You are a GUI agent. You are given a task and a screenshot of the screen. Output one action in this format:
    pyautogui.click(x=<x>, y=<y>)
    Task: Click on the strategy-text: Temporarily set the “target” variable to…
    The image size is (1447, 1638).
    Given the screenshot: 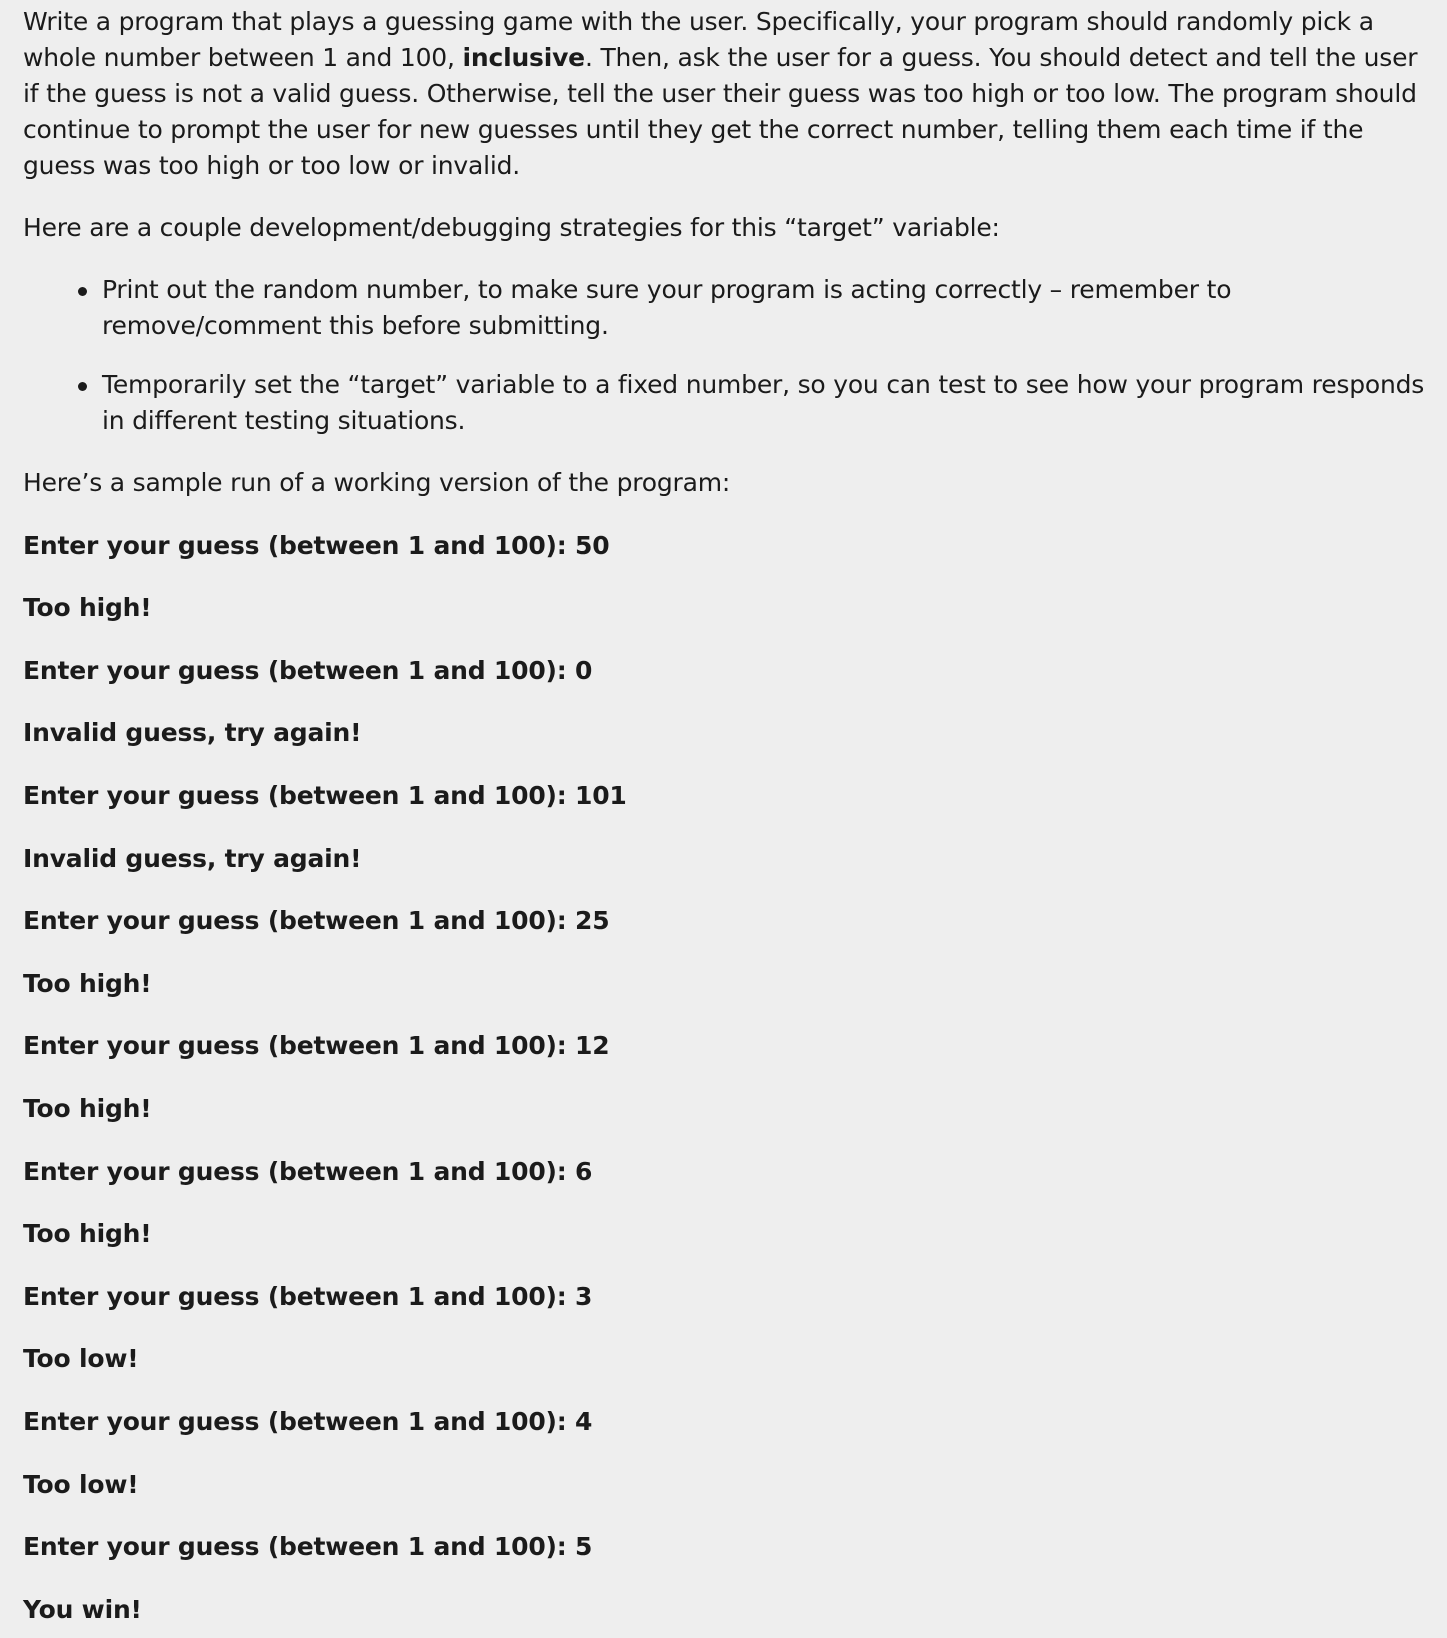 What is the action you would take?
    pyautogui.click(x=763, y=402)
    